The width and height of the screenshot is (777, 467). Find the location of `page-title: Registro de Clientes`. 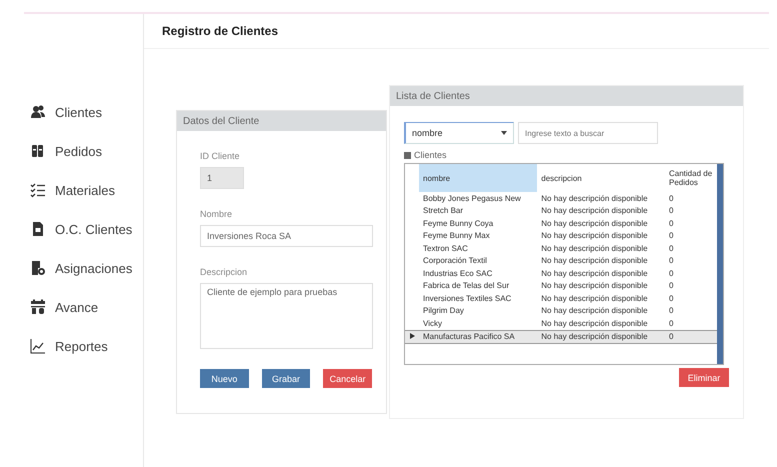

page-title: Registro de Clientes is located at coordinates (456, 31).